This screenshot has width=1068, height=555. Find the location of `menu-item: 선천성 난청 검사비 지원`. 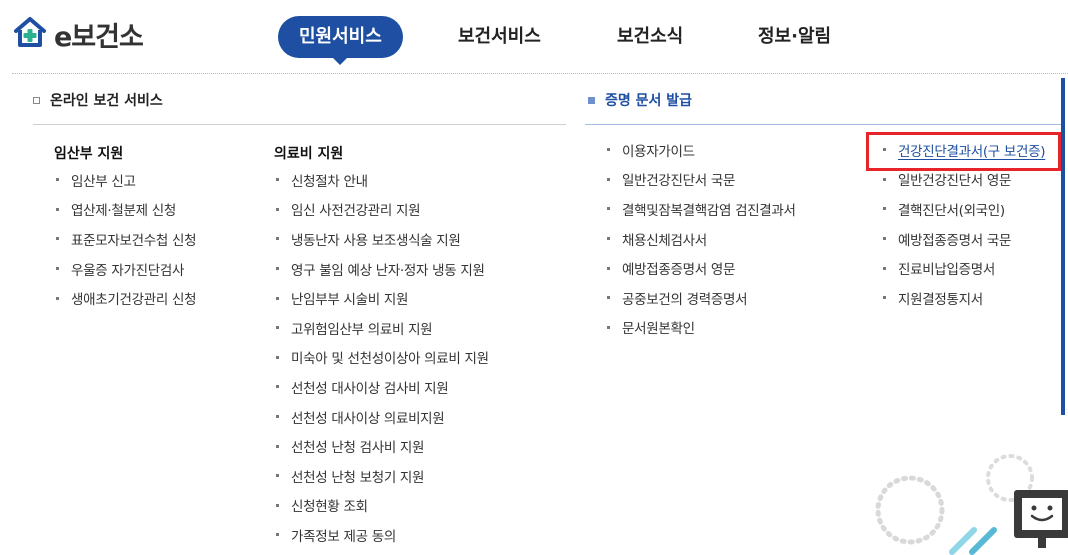

menu-item: 선천성 난청 검사비 지원 is located at coordinates (381, 446).